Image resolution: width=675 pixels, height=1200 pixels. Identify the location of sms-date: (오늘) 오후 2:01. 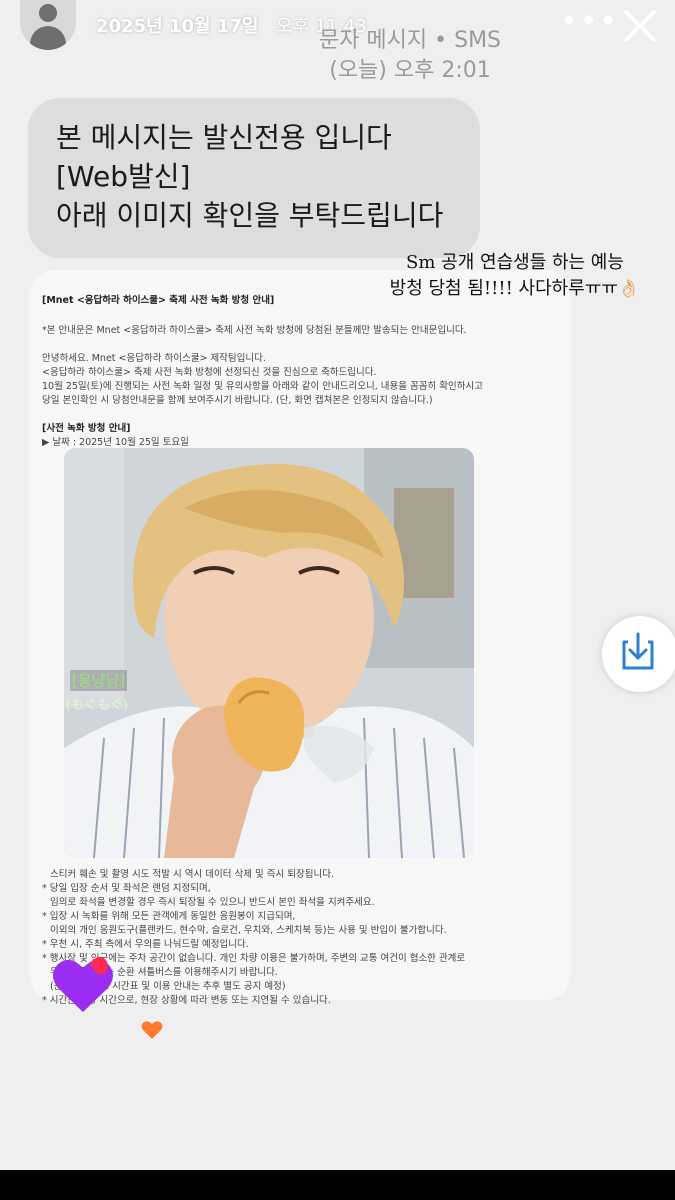
(410, 70).